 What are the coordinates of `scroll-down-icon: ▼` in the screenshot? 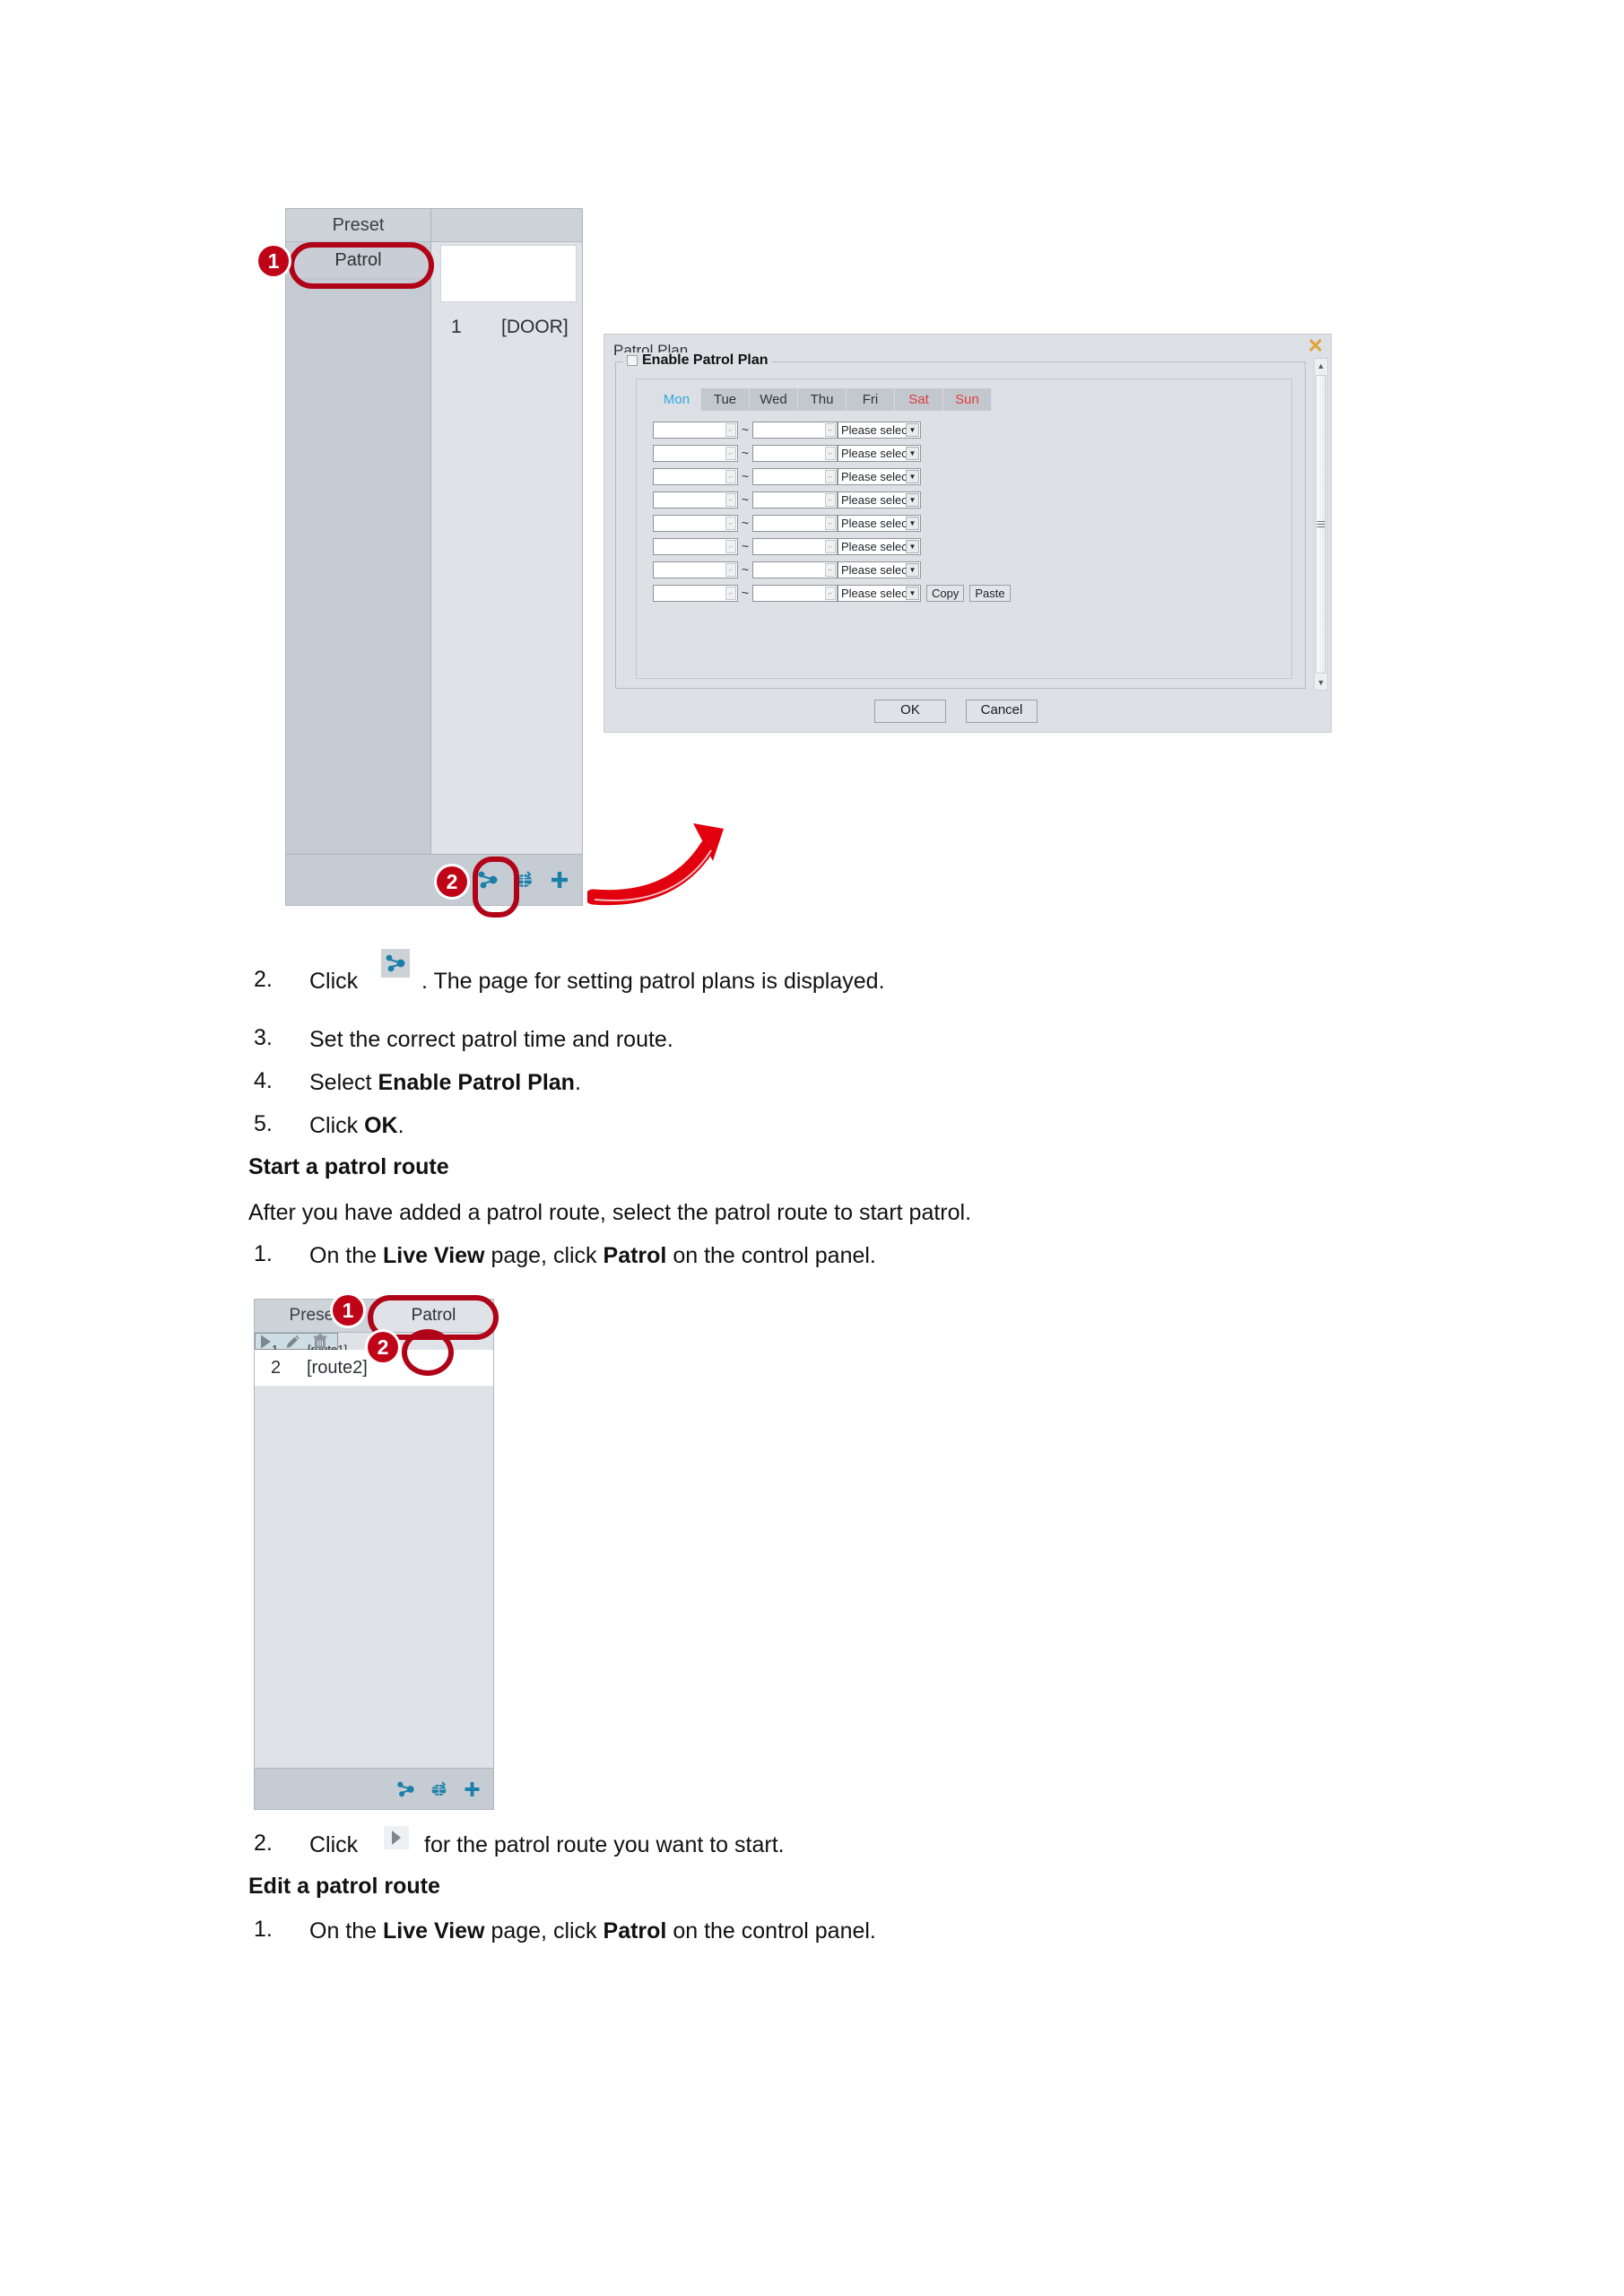 It's located at (1321, 682).